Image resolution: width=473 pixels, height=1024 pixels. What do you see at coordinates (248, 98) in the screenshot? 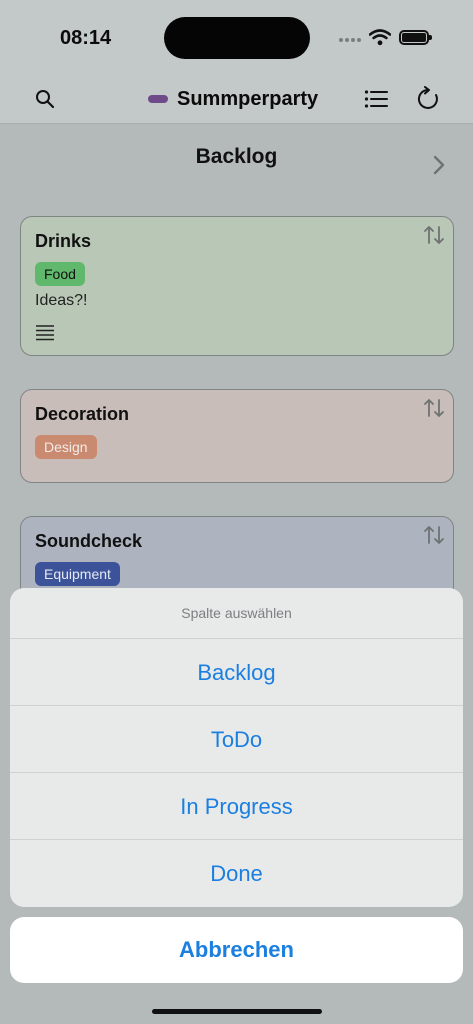
I see `board-title: Summperparty` at bounding box center [248, 98].